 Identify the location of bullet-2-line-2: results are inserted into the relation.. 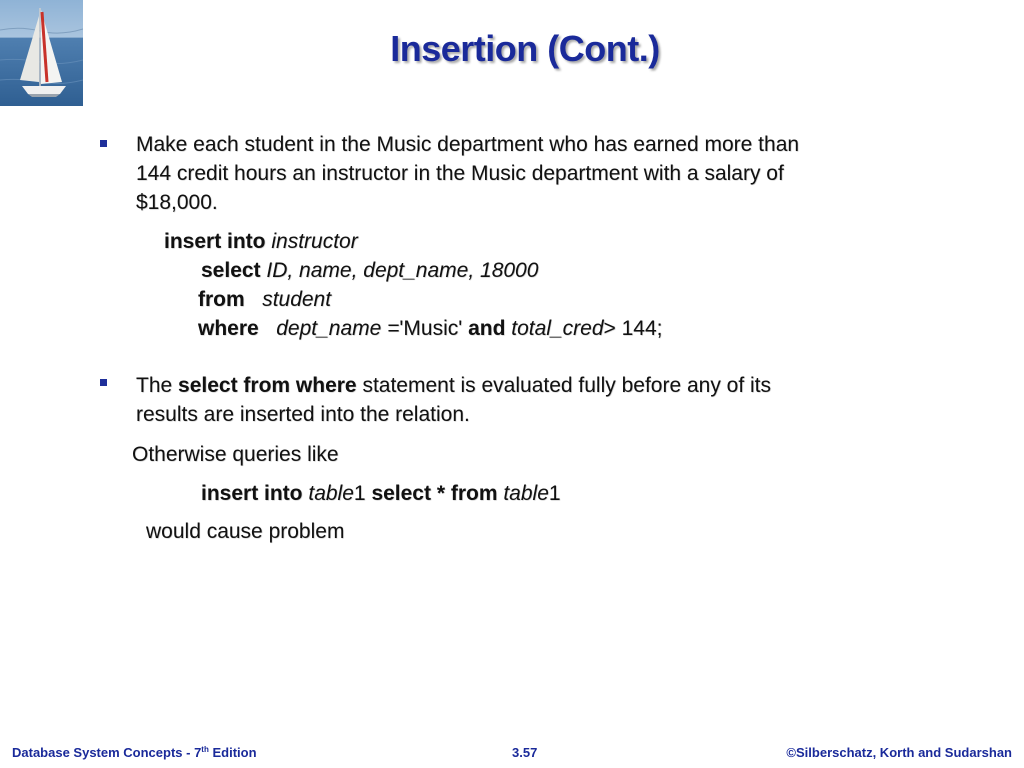
(303, 414).